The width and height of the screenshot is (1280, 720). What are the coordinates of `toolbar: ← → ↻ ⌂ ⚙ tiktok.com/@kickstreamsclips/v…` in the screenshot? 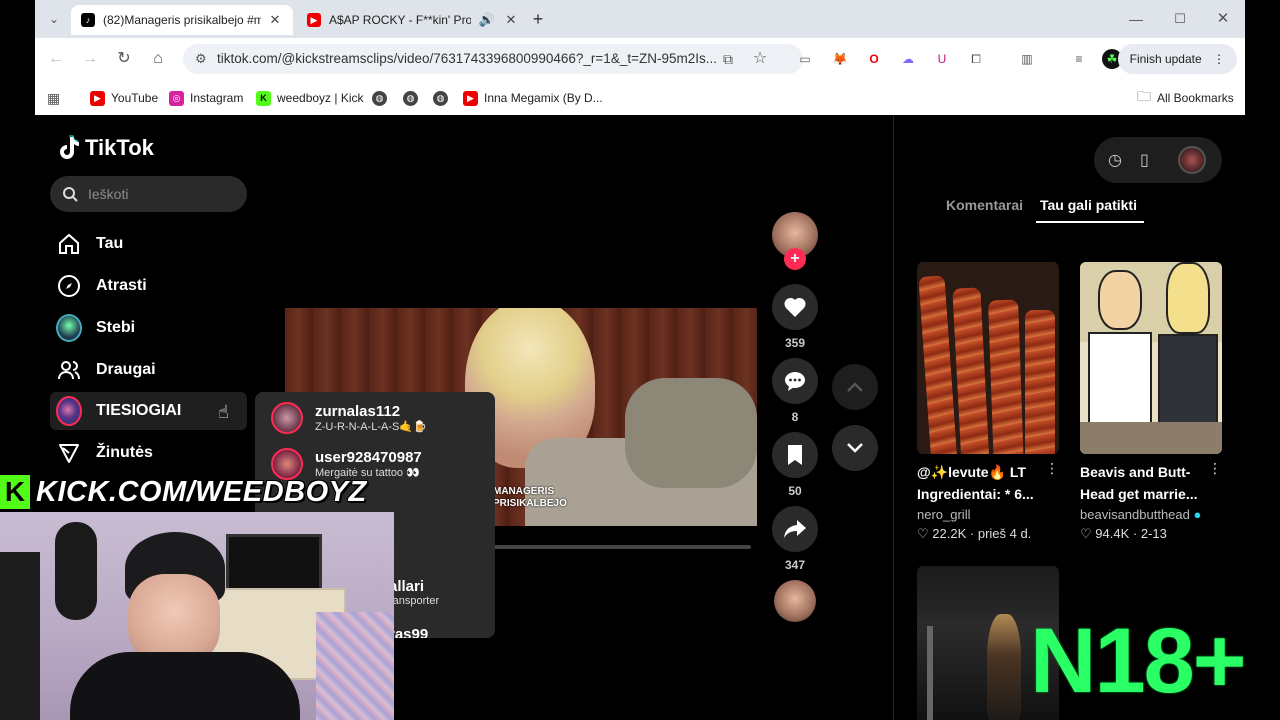 It's located at (640, 59).